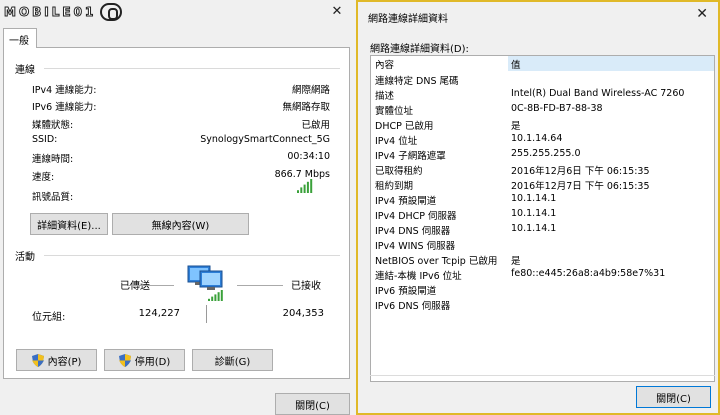 This screenshot has height=415, width=720. What do you see at coordinates (385, 96) in the screenshot?
I see `property-cell: 描述` at bounding box center [385, 96].